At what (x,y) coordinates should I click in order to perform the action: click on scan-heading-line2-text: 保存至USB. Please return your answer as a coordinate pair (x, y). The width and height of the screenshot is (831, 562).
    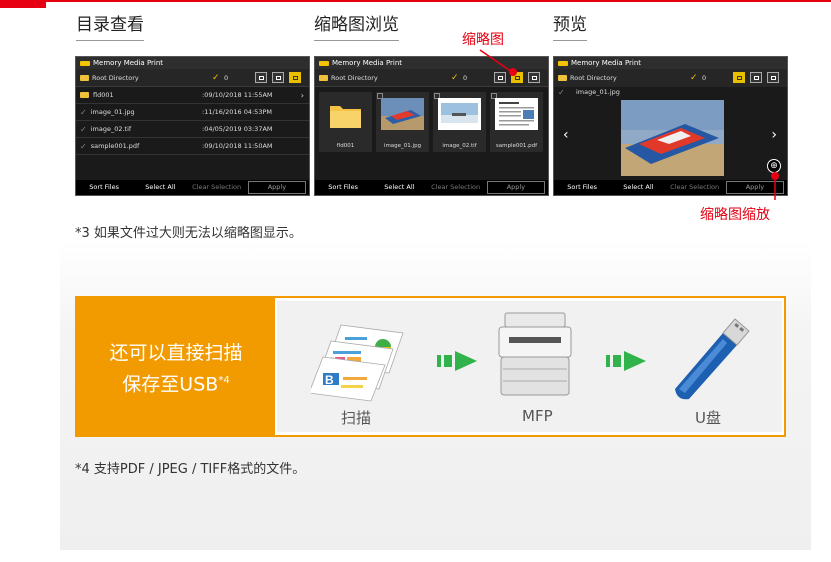
    Looking at the image, I should click on (170, 384).